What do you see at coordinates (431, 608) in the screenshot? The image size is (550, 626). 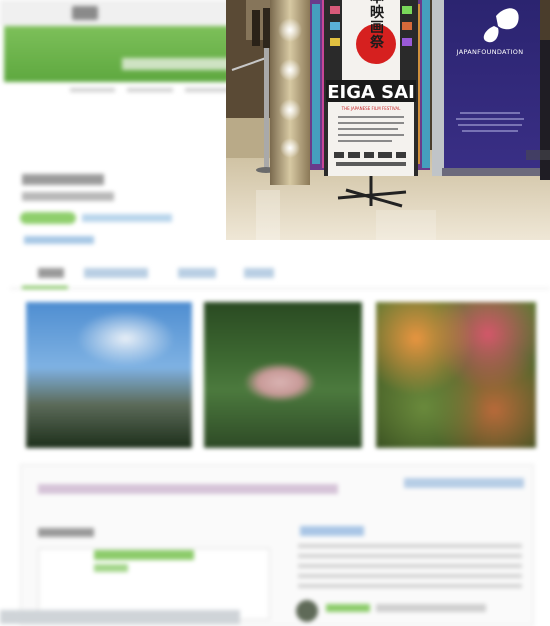 I see `comment-meta` at bounding box center [431, 608].